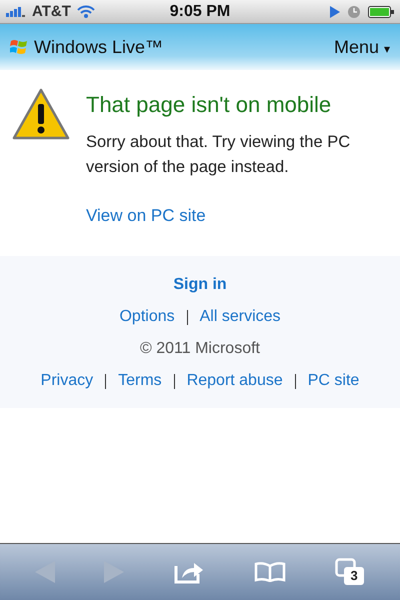  Describe the element at coordinates (67, 381) in the screenshot. I see `footer-link: Privacy` at that location.